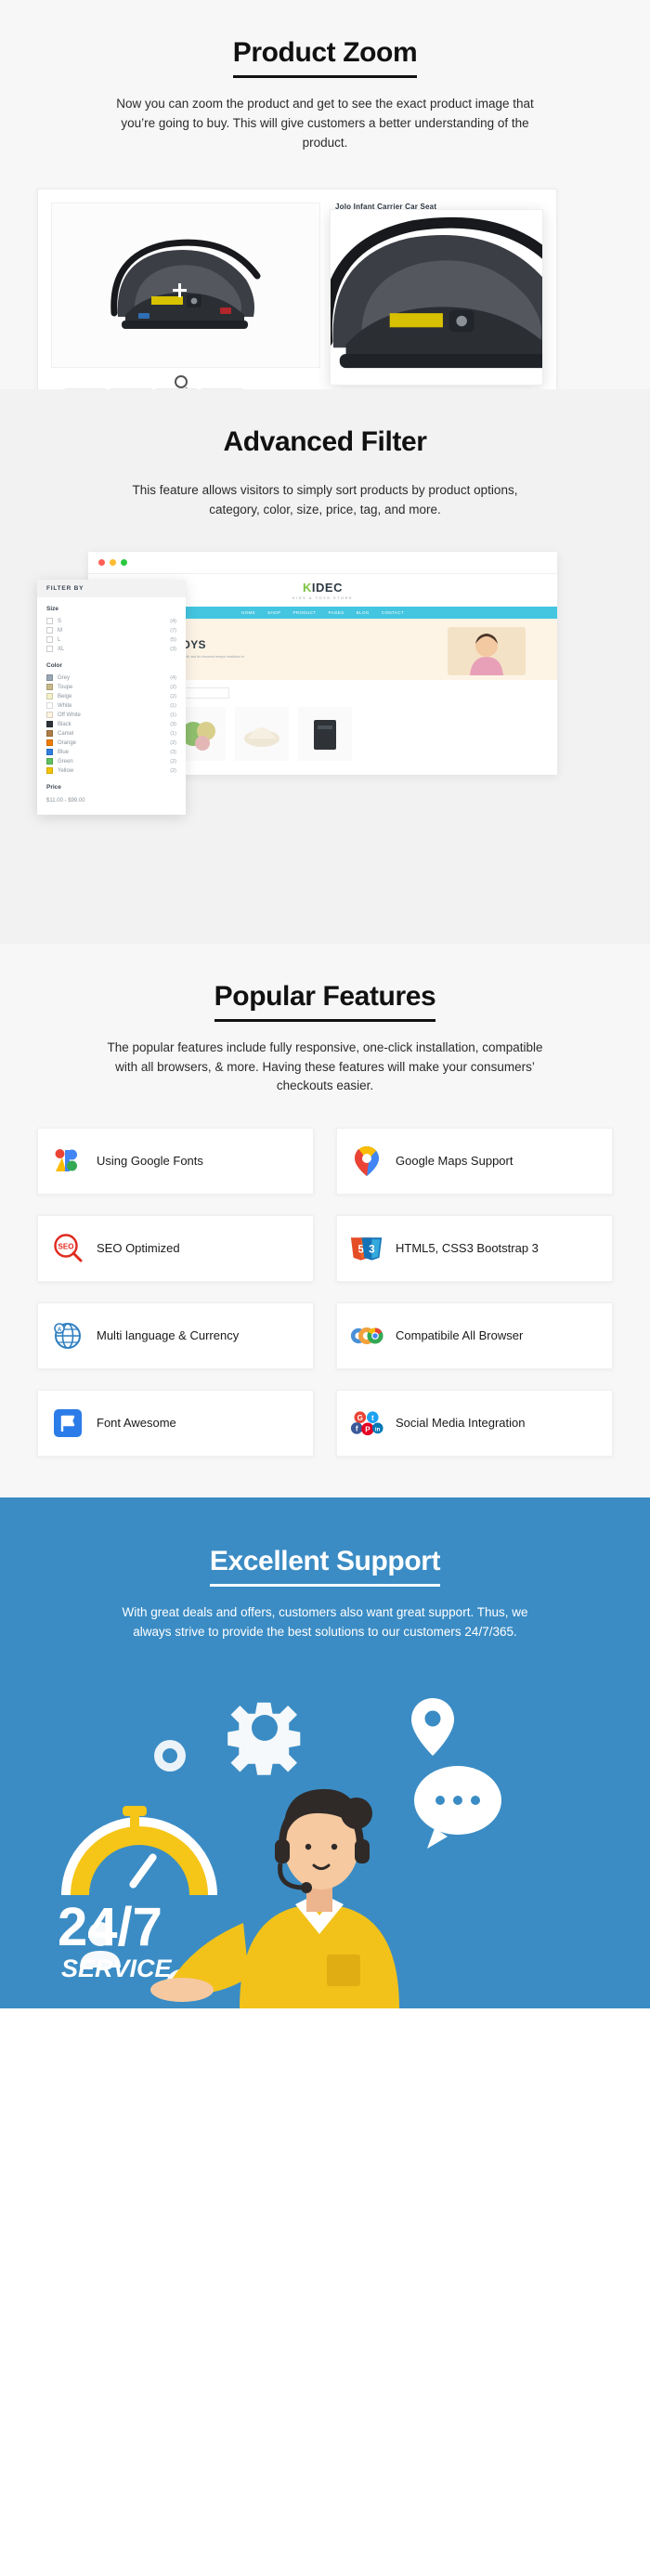 This screenshot has width=650, height=2576. What do you see at coordinates (460, 1335) in the screenshot?
I see `feature-label: Compatibile All Browser` at bounding box center [460, 1335].